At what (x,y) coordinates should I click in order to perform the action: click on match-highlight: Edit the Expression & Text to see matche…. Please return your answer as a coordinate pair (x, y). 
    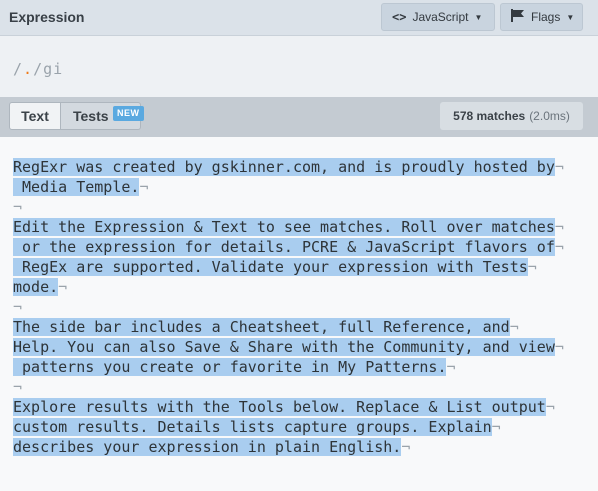
    Looking at the image, I should click on (284, 227).